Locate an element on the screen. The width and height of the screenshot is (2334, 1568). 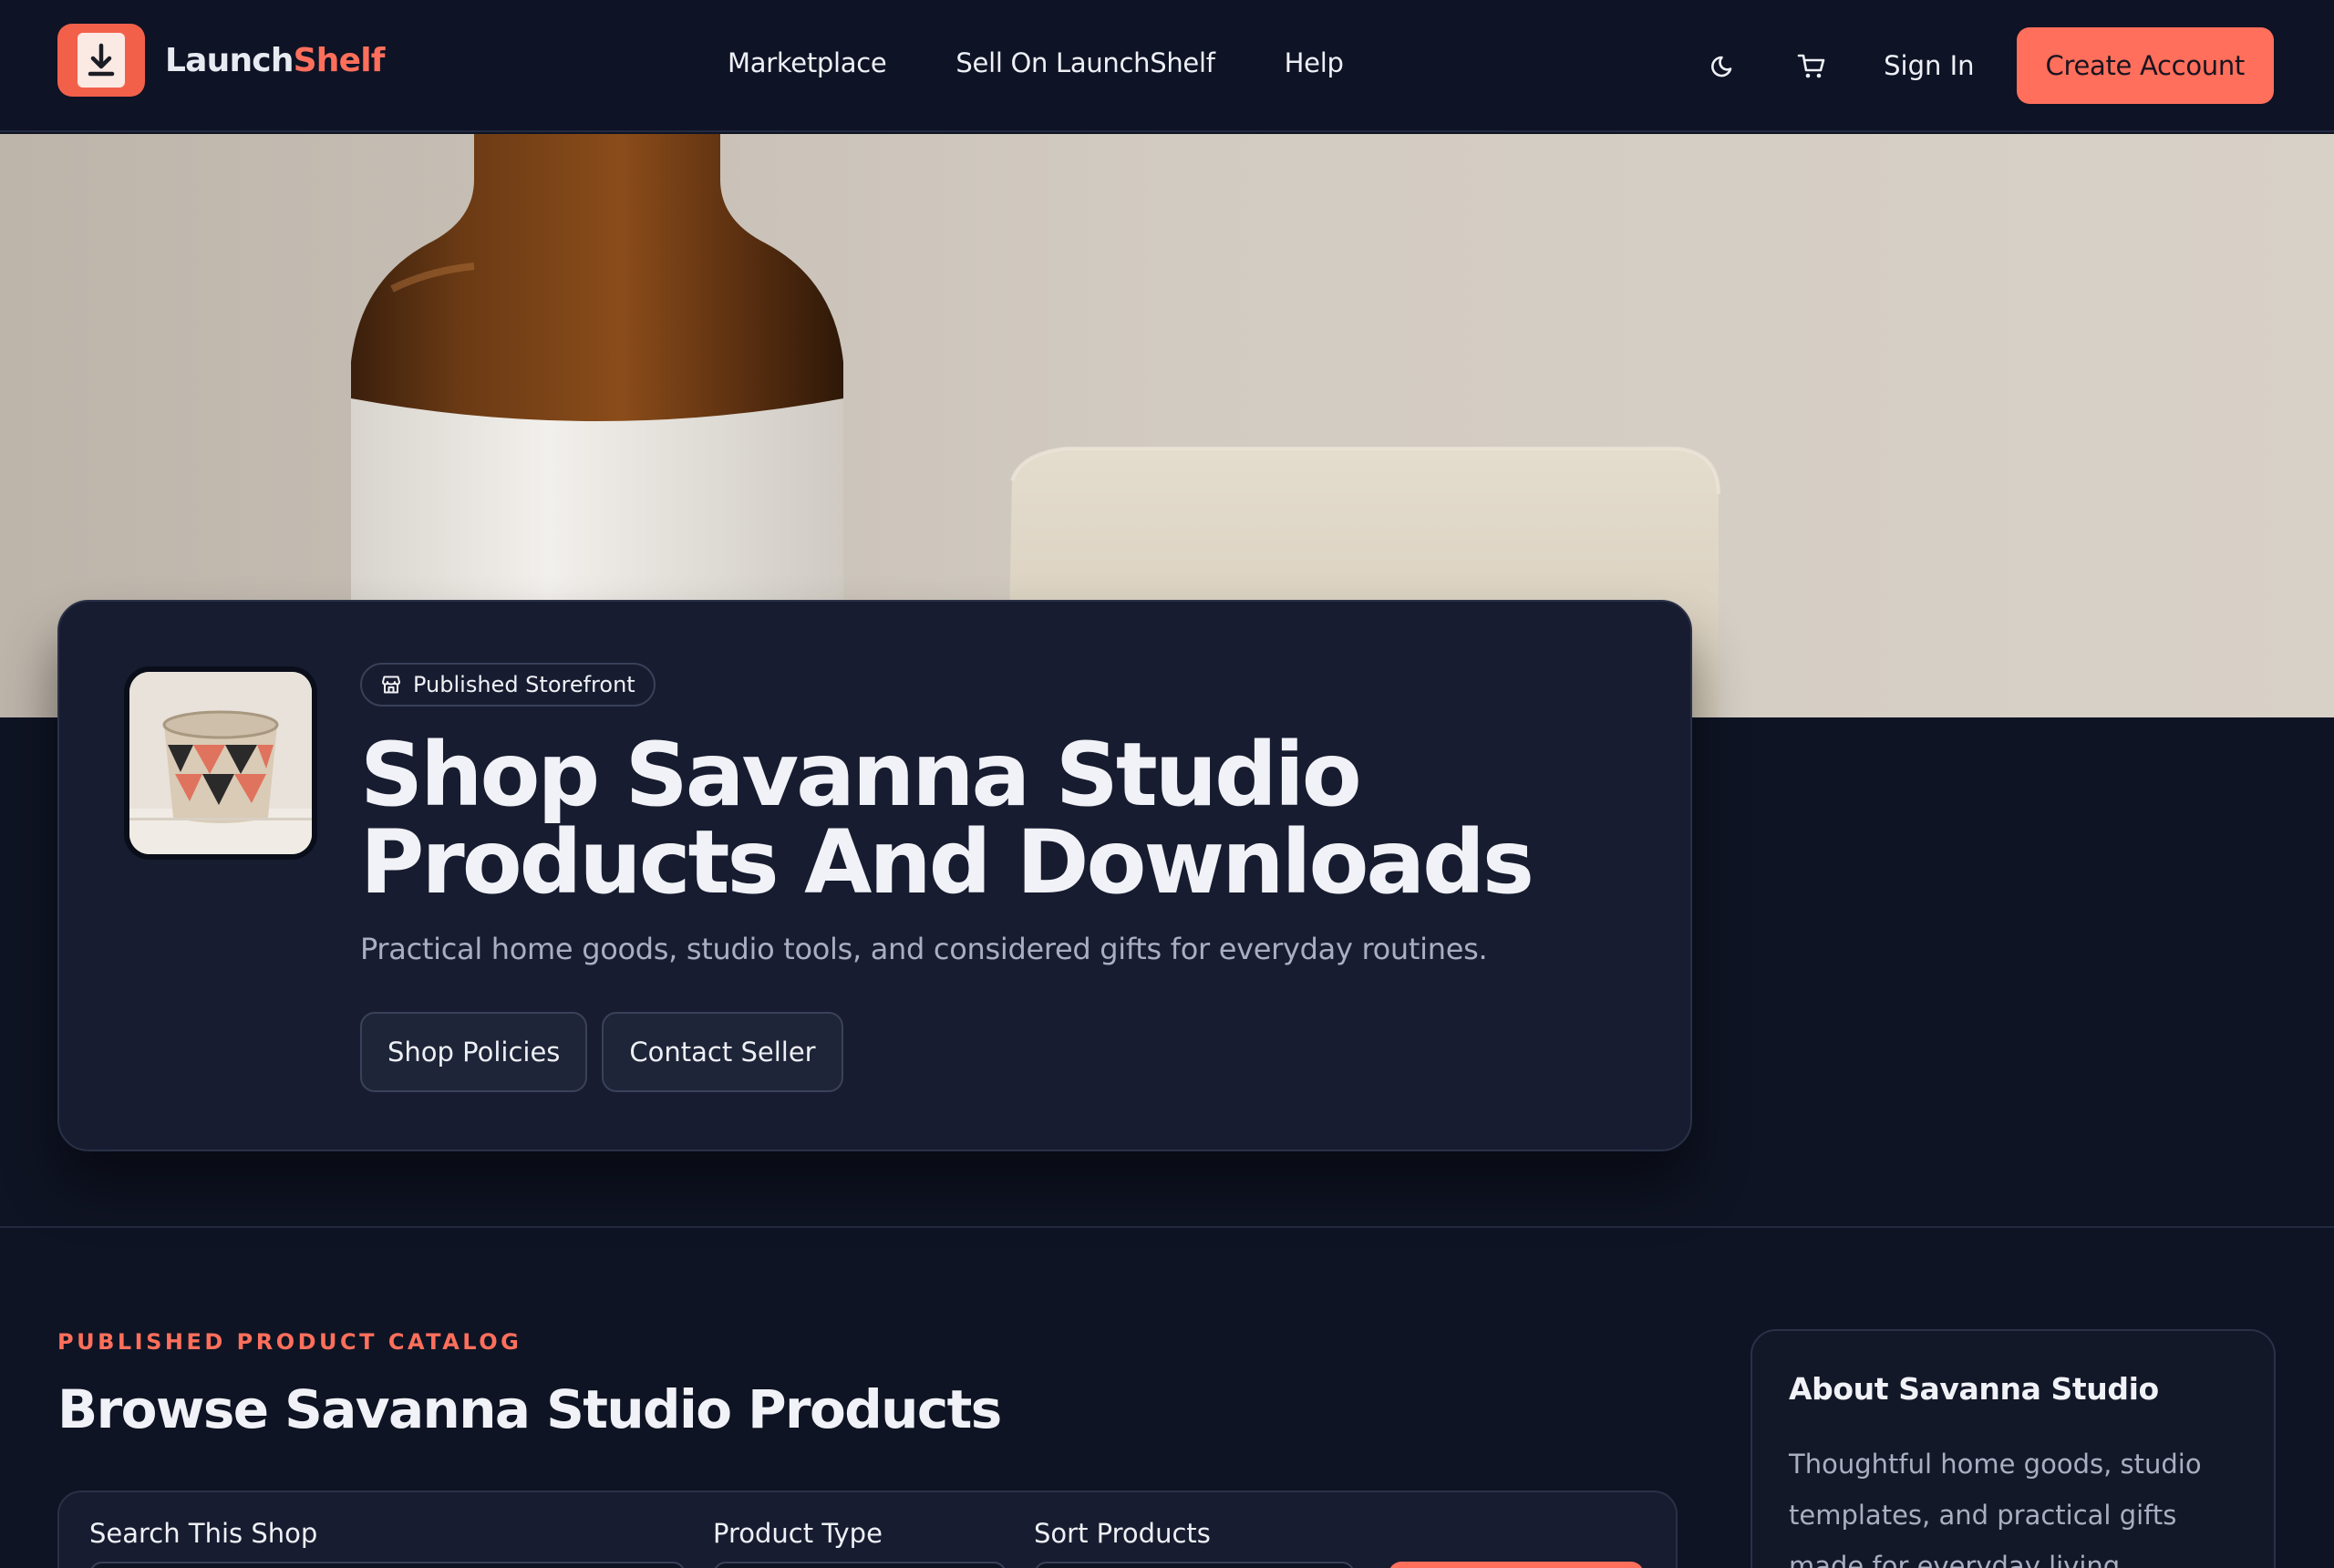
storefront-icon is located at coordinates (391, 685).